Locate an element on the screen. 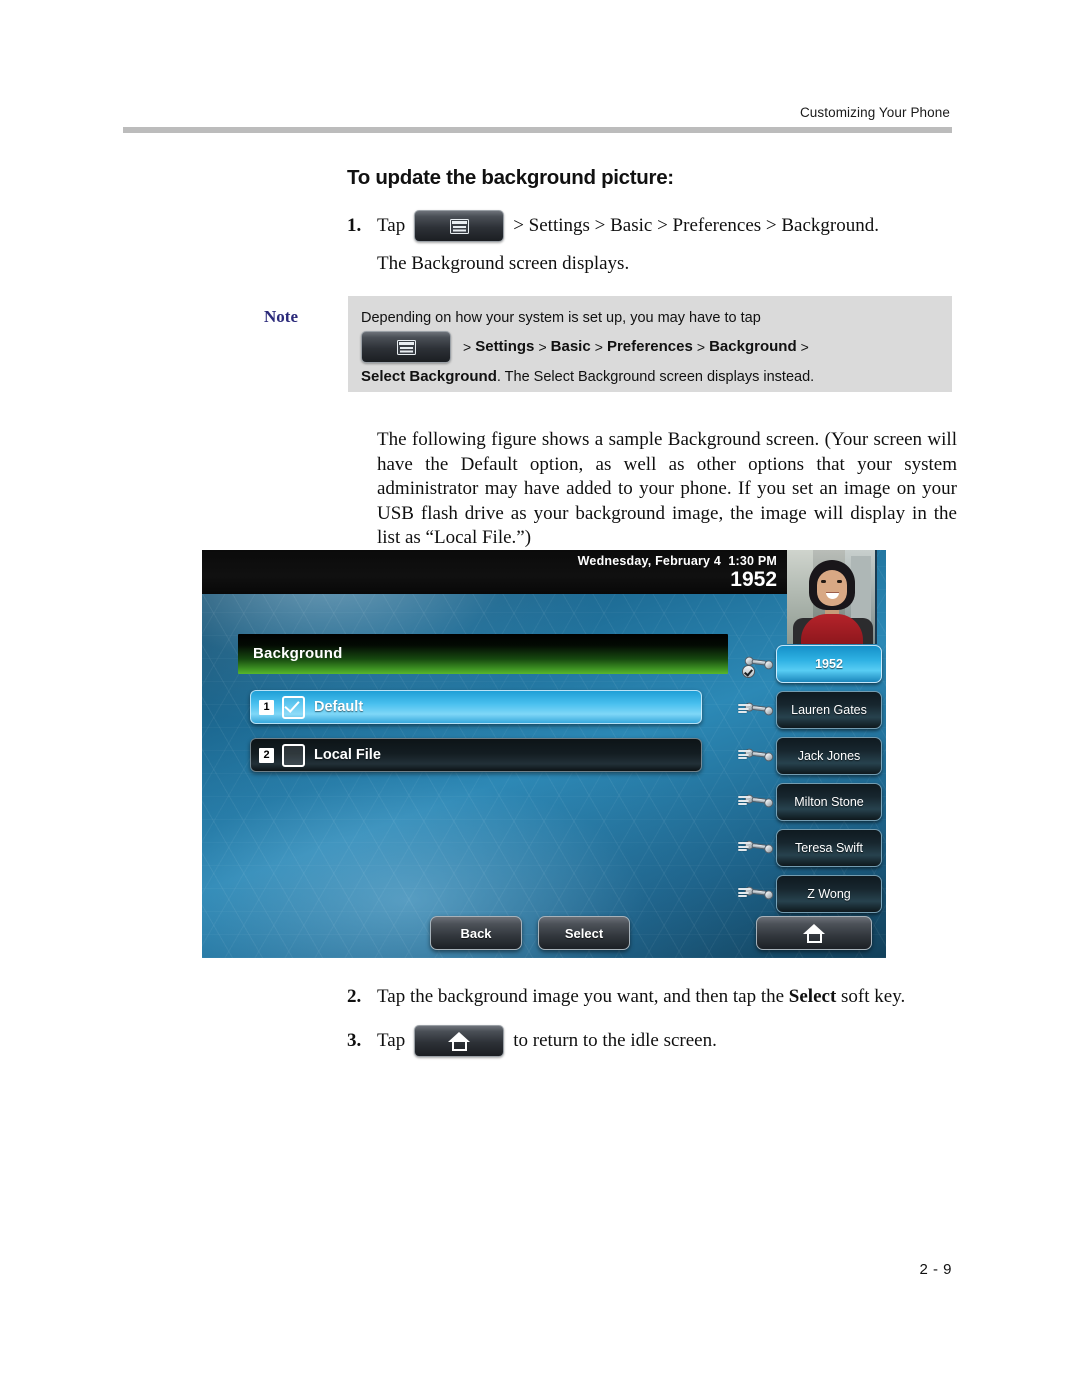  line-key-label: Teresa Swift is located at coordinates (829, 848).